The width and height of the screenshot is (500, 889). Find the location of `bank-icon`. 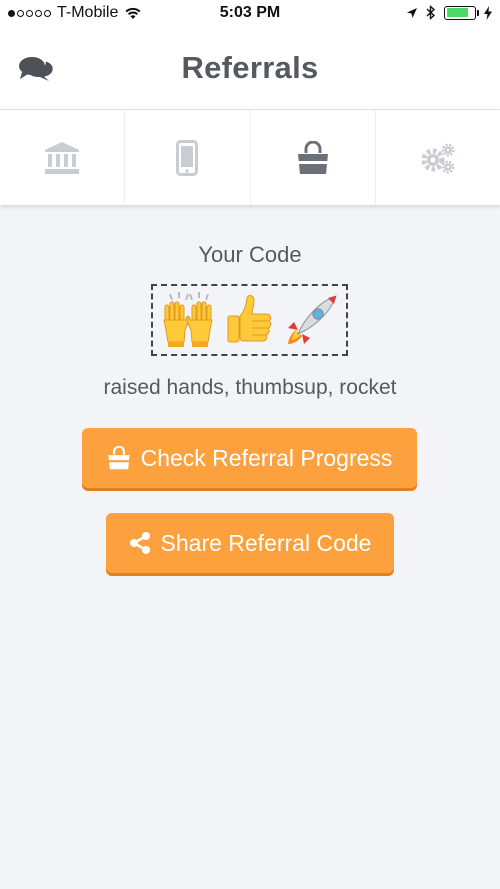

bank-icon is located at coordinates (62, 157).